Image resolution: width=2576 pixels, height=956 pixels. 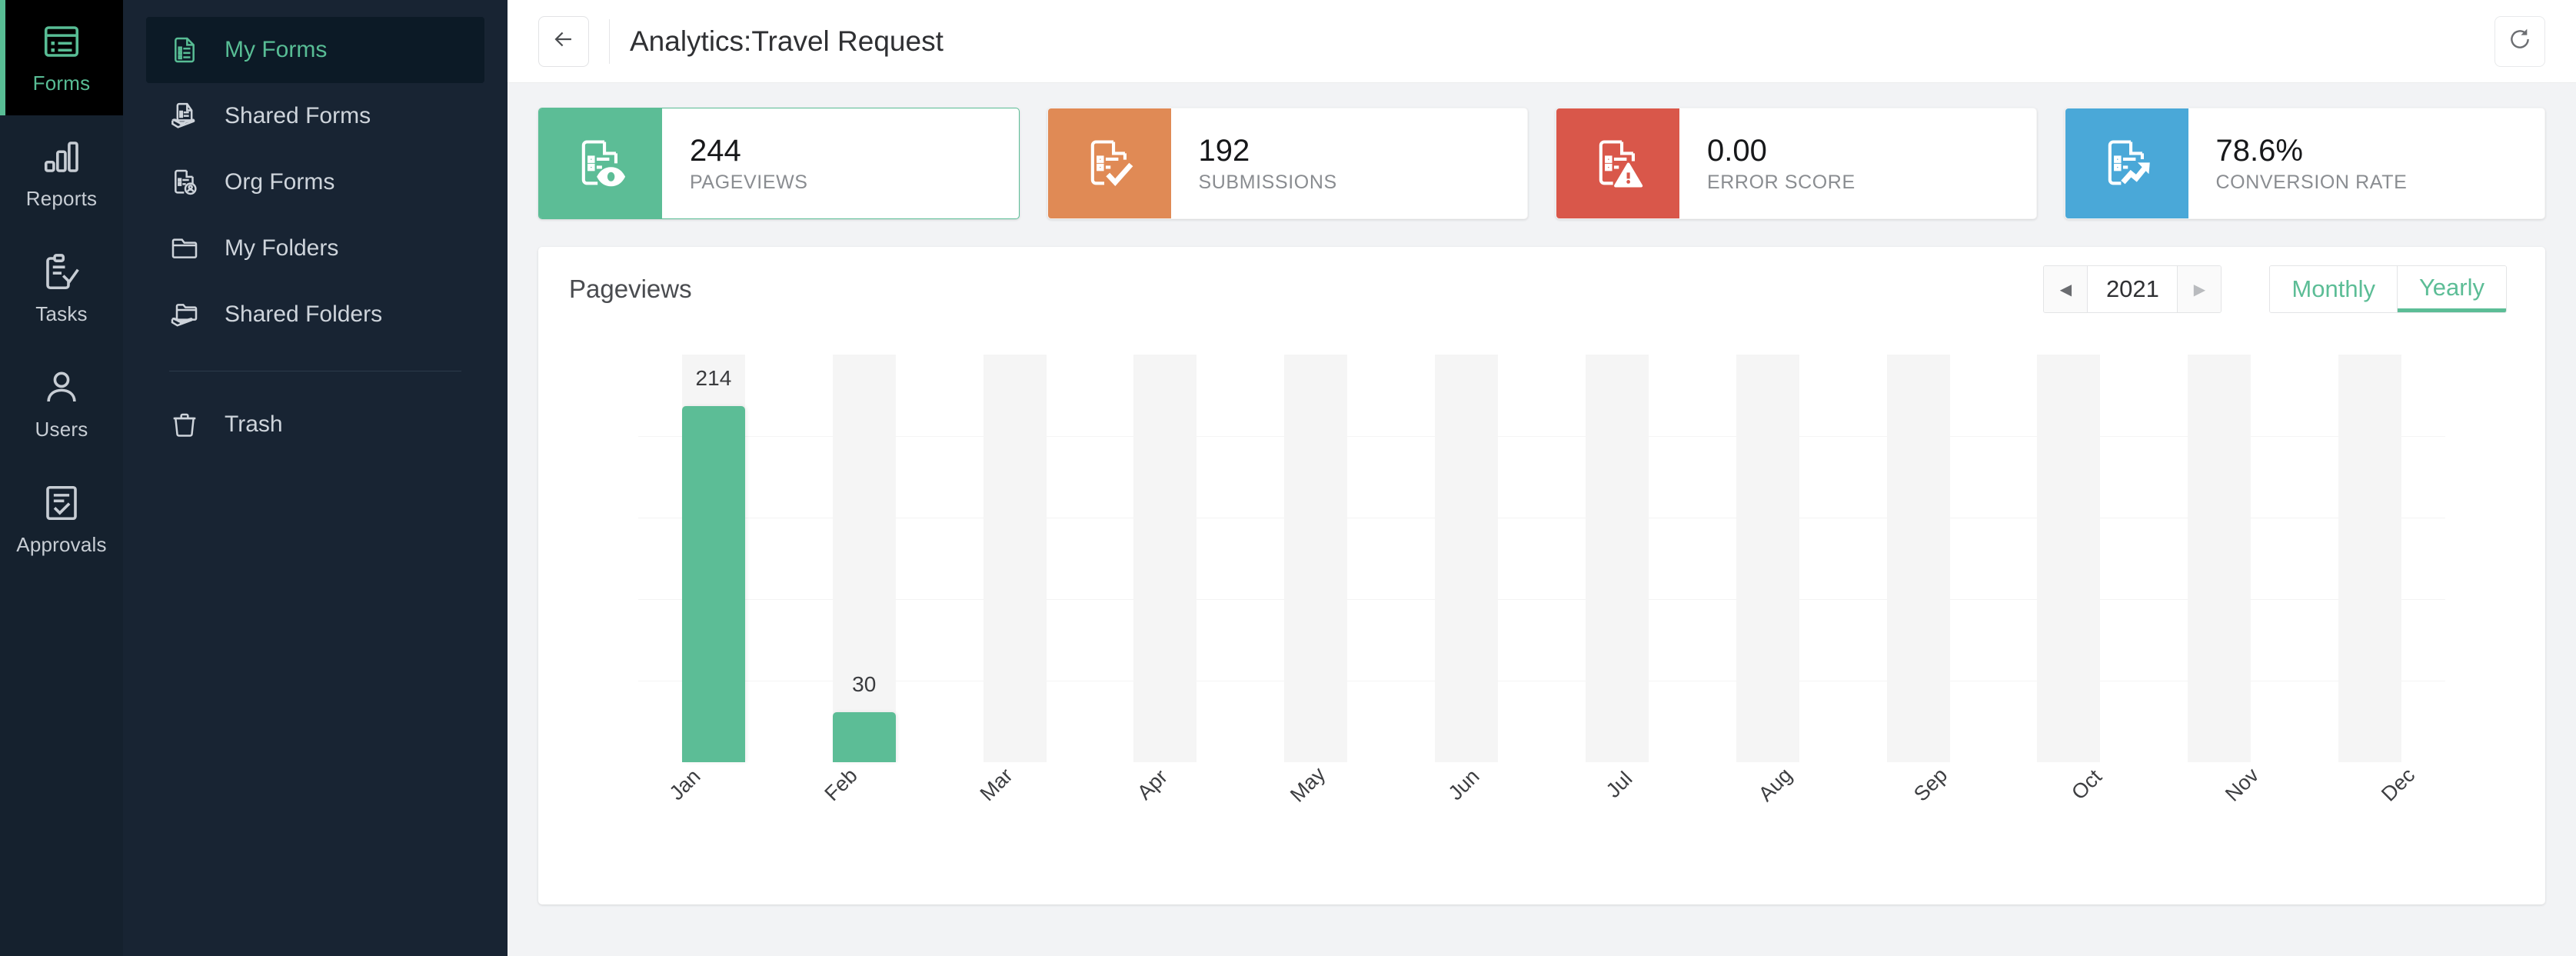 What do you see at coordinates (1619, 784) in the screenshot?
I see `chart-x-tick-label: Jul` at bounding box center [1619, 784].